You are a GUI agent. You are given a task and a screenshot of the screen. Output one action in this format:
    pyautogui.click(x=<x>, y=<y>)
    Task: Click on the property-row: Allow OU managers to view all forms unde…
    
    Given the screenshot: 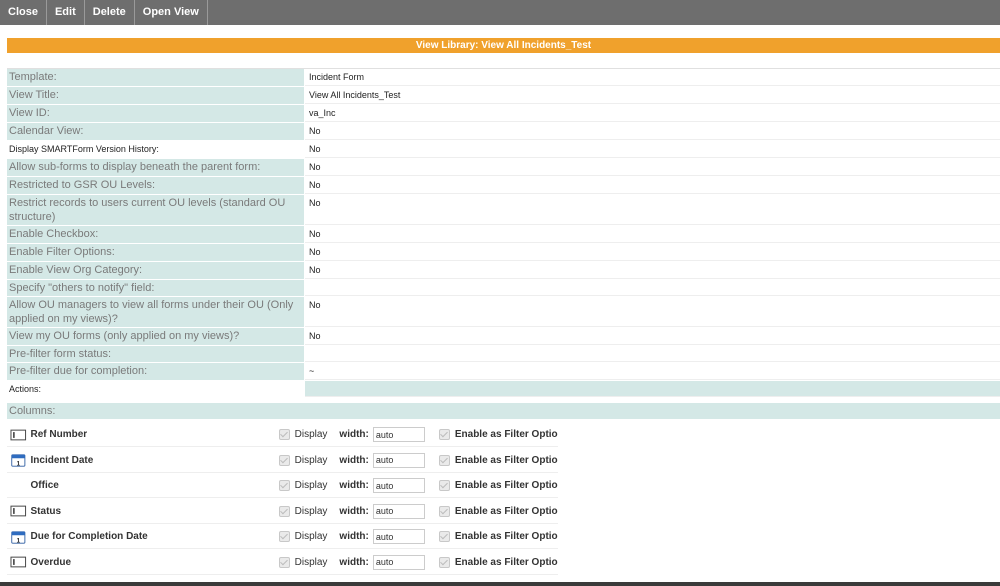 What is the action you would take?
    pyautogui.click(x=503, y=312)
    